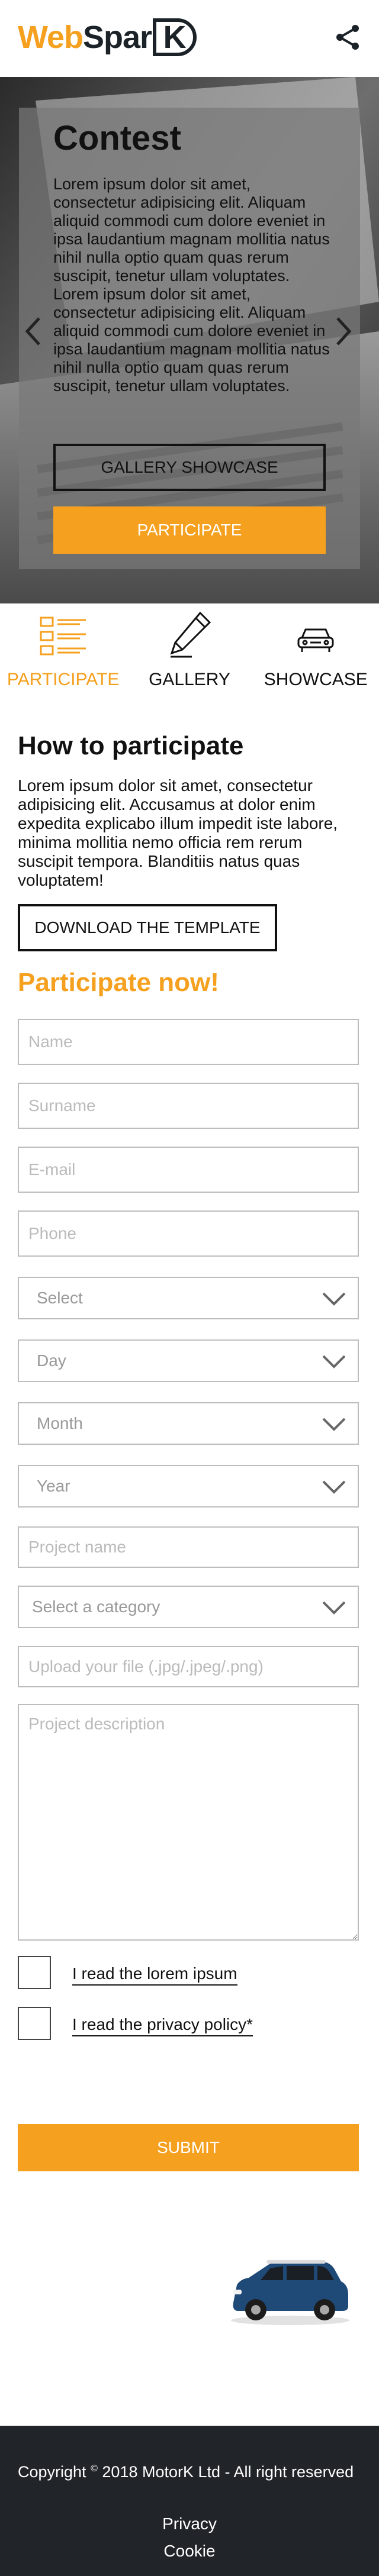 This screenshot has width=379, height=2576. Describe the element at coordinates (60, 1298) in the screenshot. I see `generic-select-value: Select` at that location.